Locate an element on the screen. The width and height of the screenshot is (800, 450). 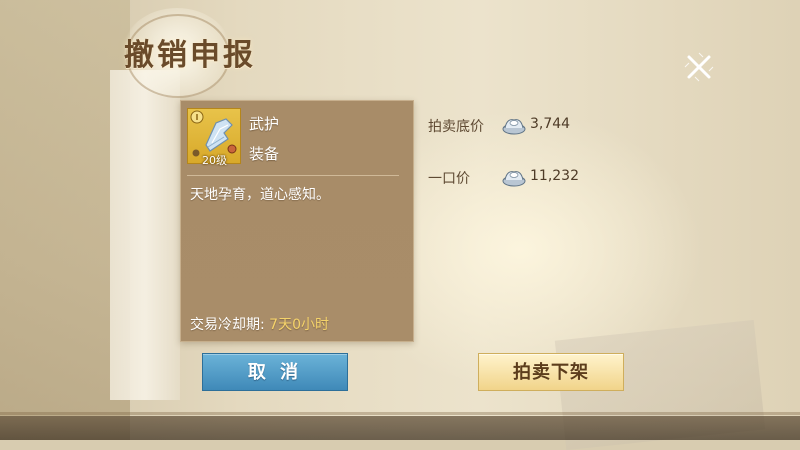
item-type: 装备 is located at coordinates (264, 154).